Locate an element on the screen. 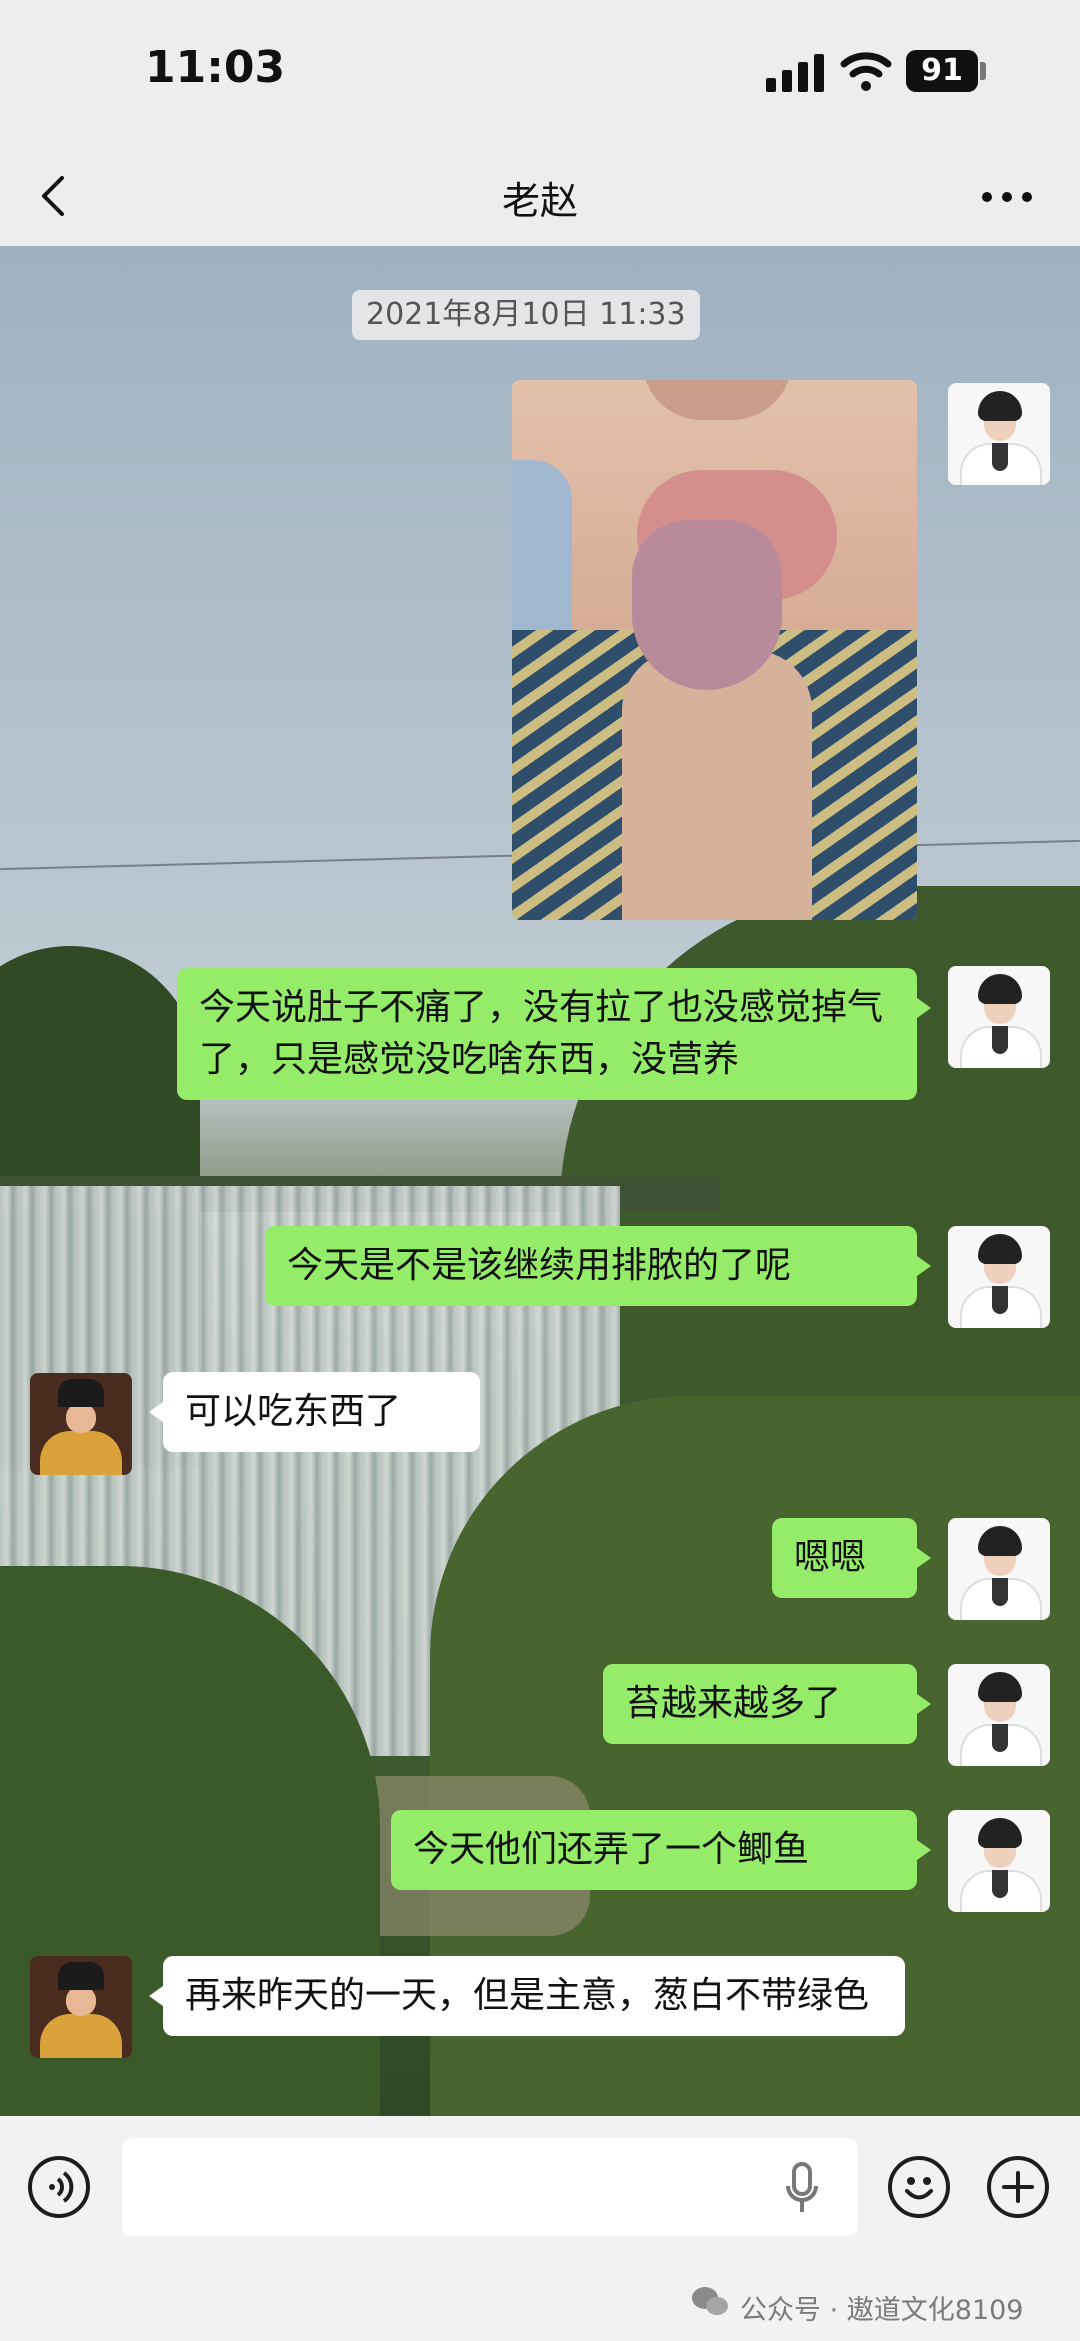 The width and height of the screenshot is (1080, 2341). message-input is located at coordinates (490, 2187).